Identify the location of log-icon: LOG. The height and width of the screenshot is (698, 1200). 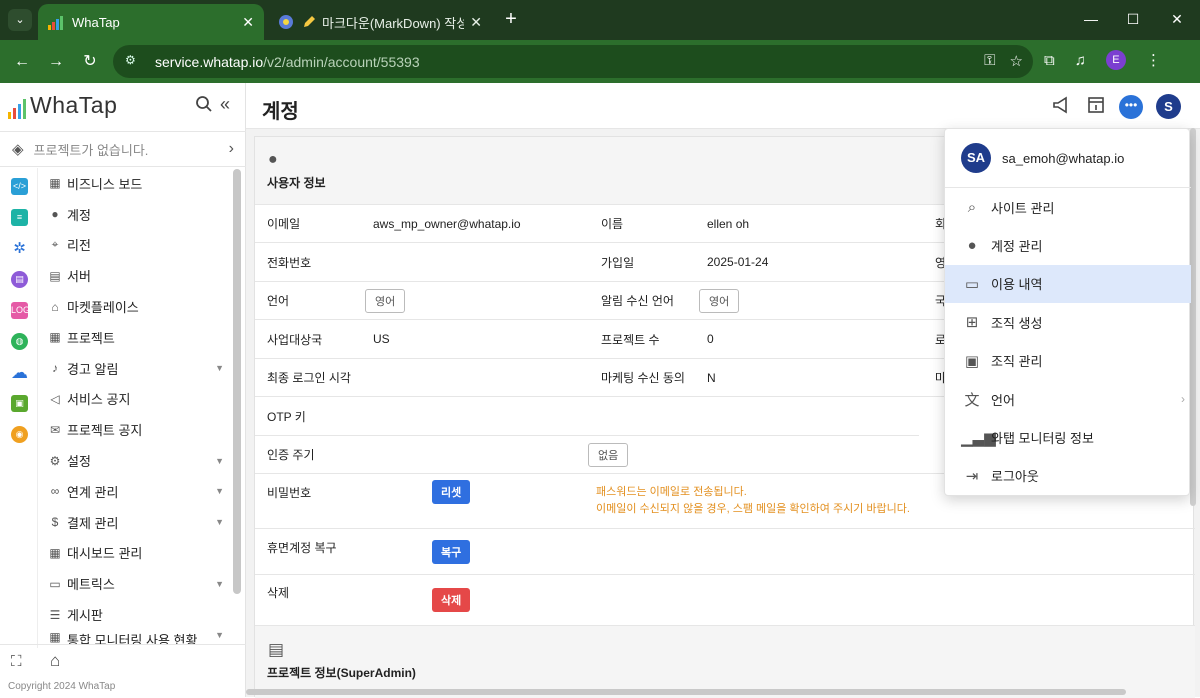
(20, 310).